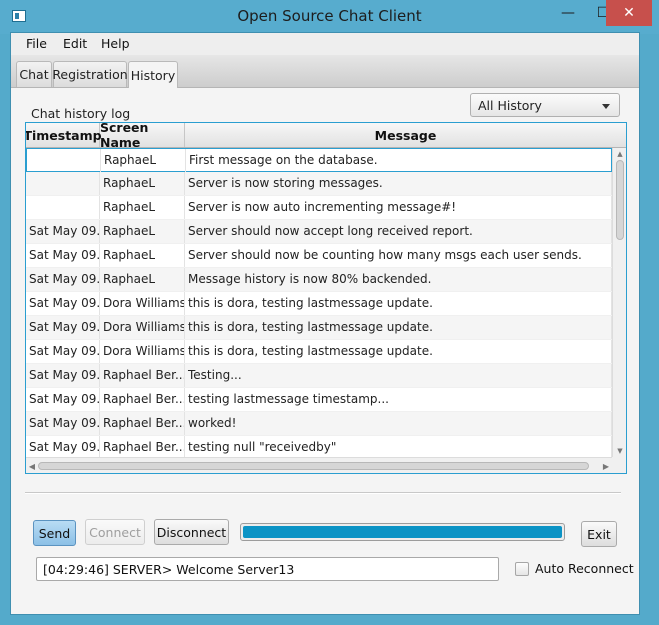  I want to click on table-row: Sat May 09... Raphael Ber... worked!, so click(319, 424).